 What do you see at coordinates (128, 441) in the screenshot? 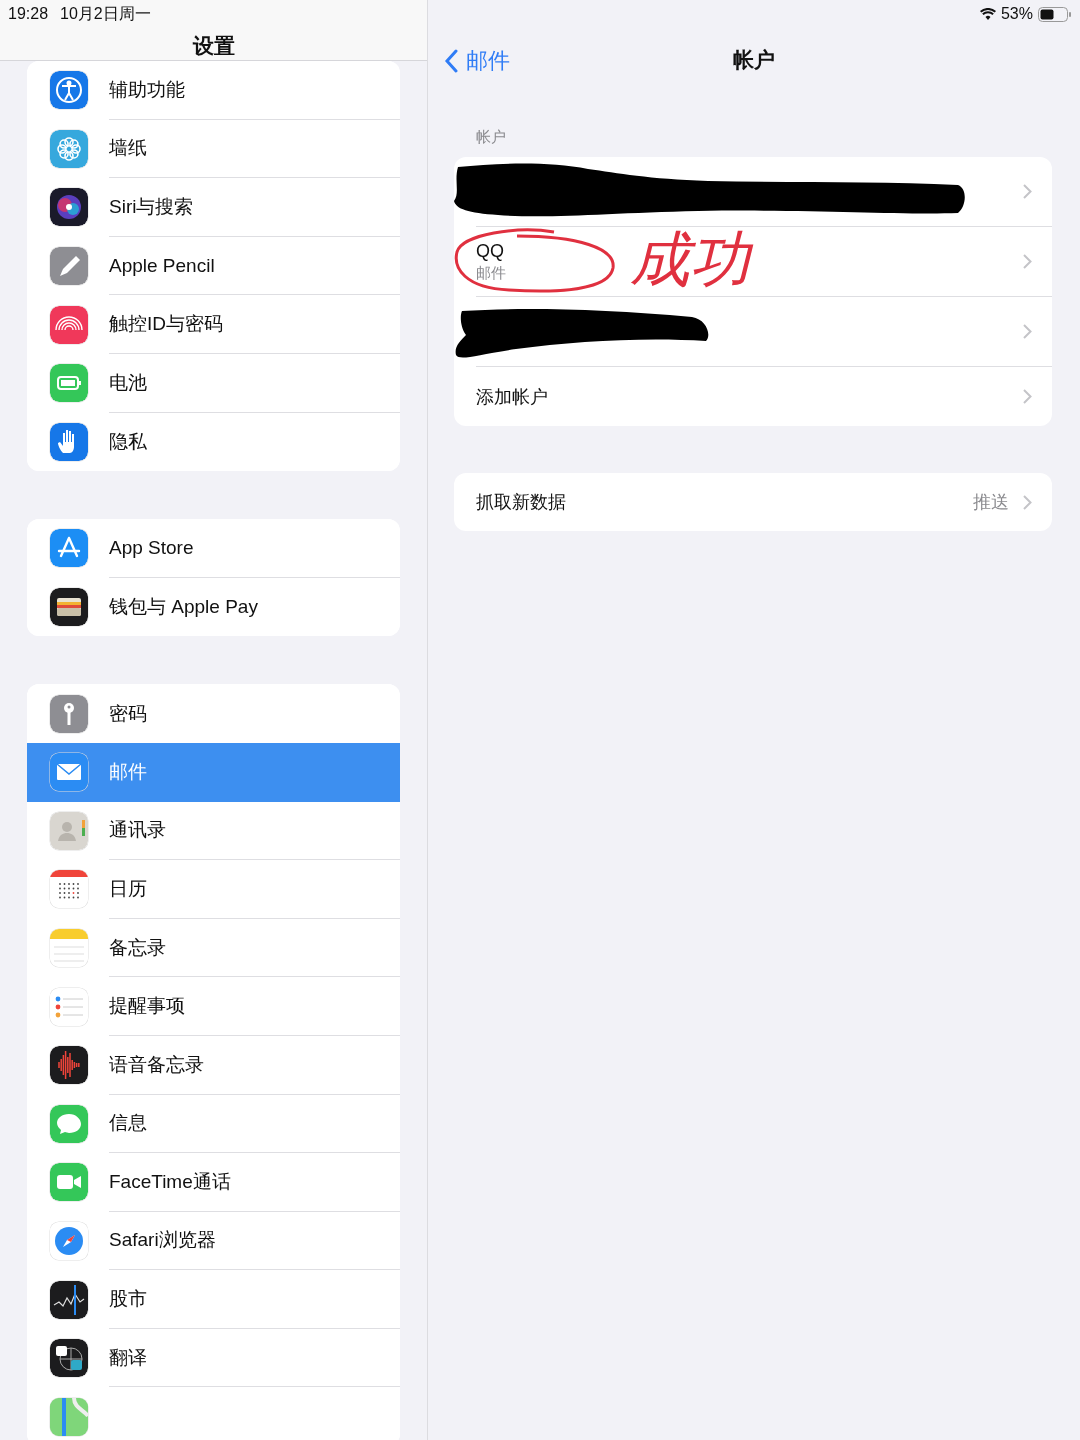
I see `row-label: 隐私` at bounding box center [128, 441].